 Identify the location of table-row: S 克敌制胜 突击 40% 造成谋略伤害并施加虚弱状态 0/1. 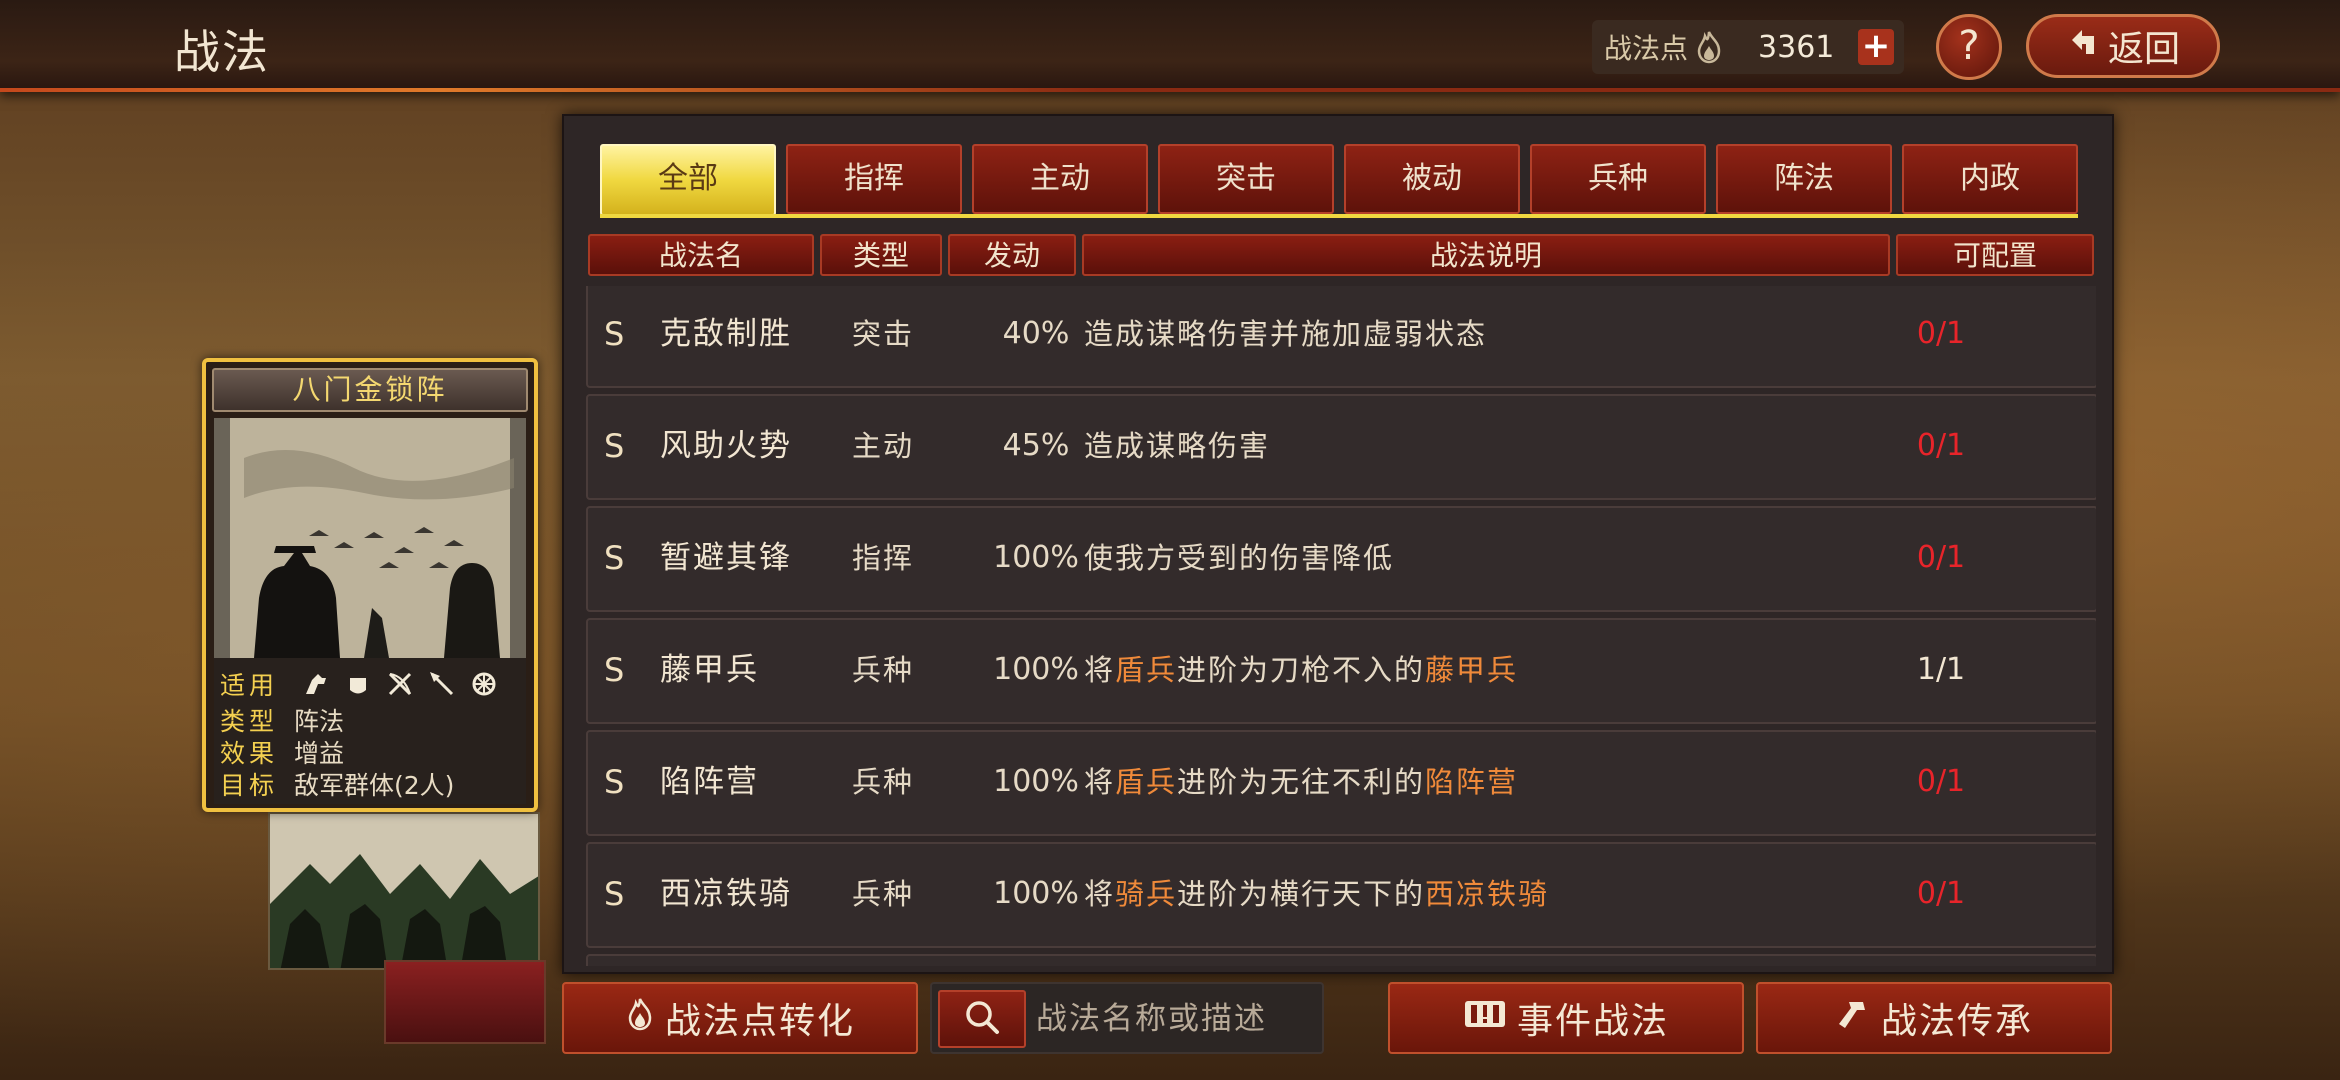
(1341, 337).